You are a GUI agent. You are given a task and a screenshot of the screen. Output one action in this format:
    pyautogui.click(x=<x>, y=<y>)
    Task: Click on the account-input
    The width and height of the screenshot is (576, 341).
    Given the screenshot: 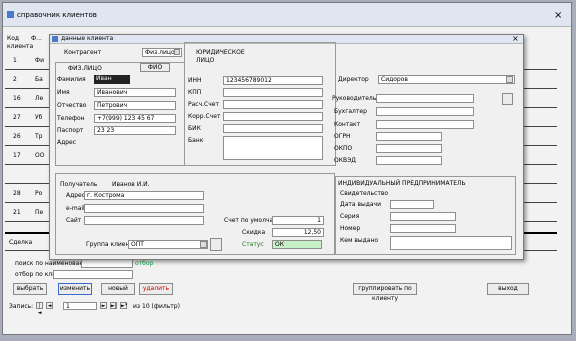 What is the action you would take?
    pyautogui.click(x=273, y=104)
    